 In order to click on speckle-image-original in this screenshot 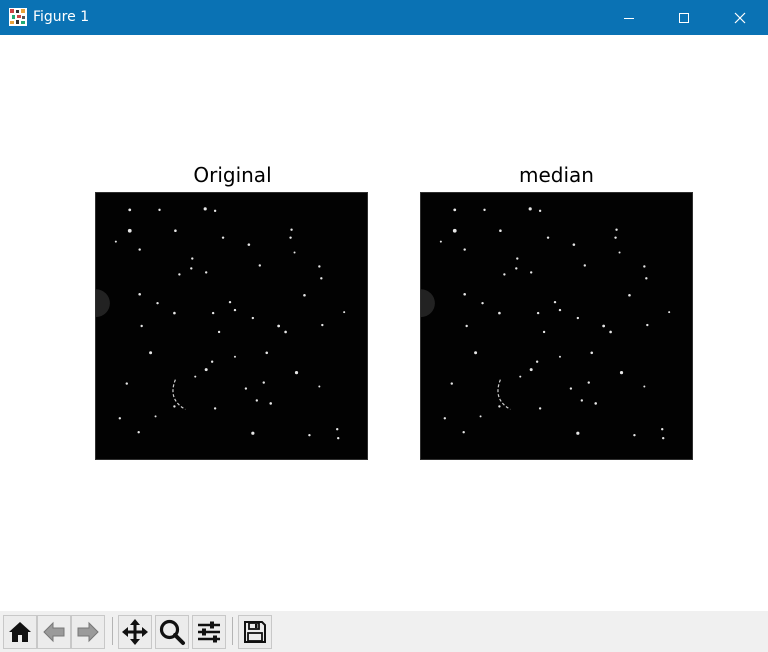, I will do `click(231, 326)`.